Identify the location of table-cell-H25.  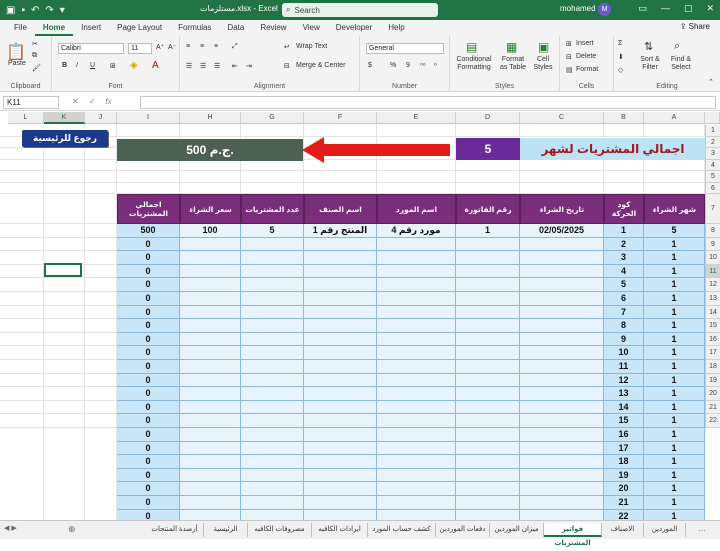
(210, 462).